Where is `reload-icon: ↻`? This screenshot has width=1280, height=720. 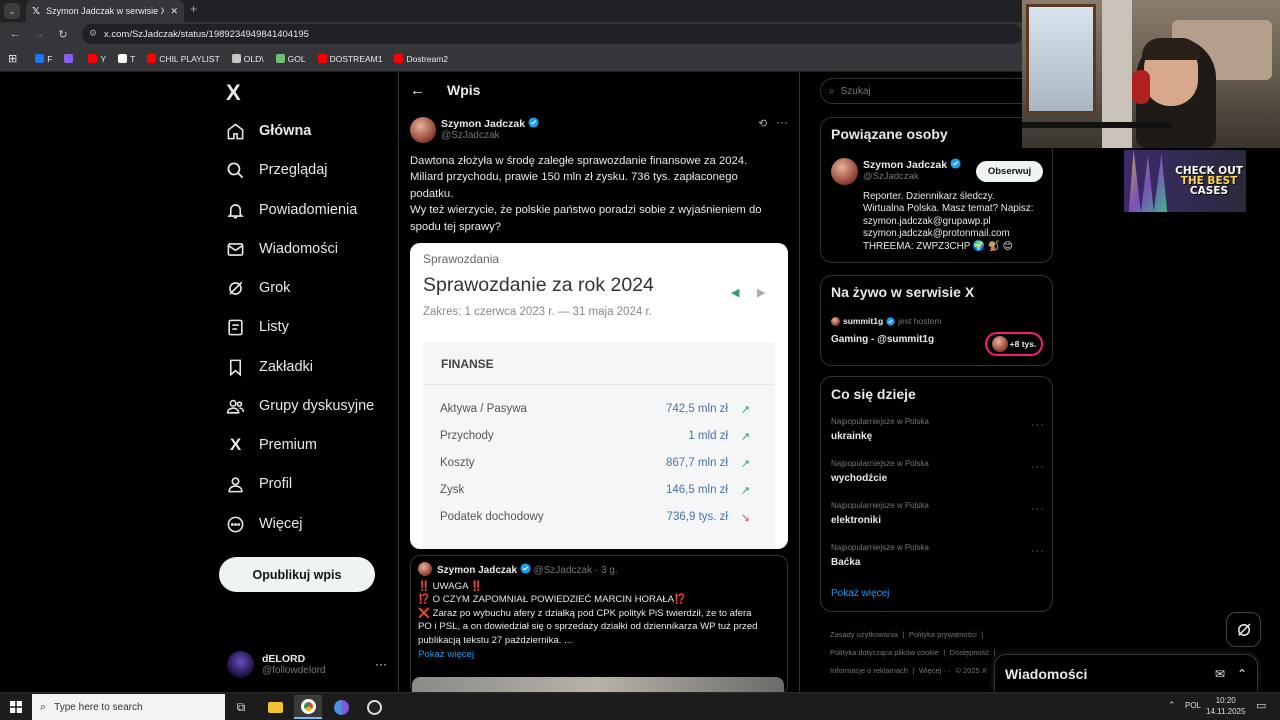
reload-icon: ↻ is located at coordinates (63, 34).